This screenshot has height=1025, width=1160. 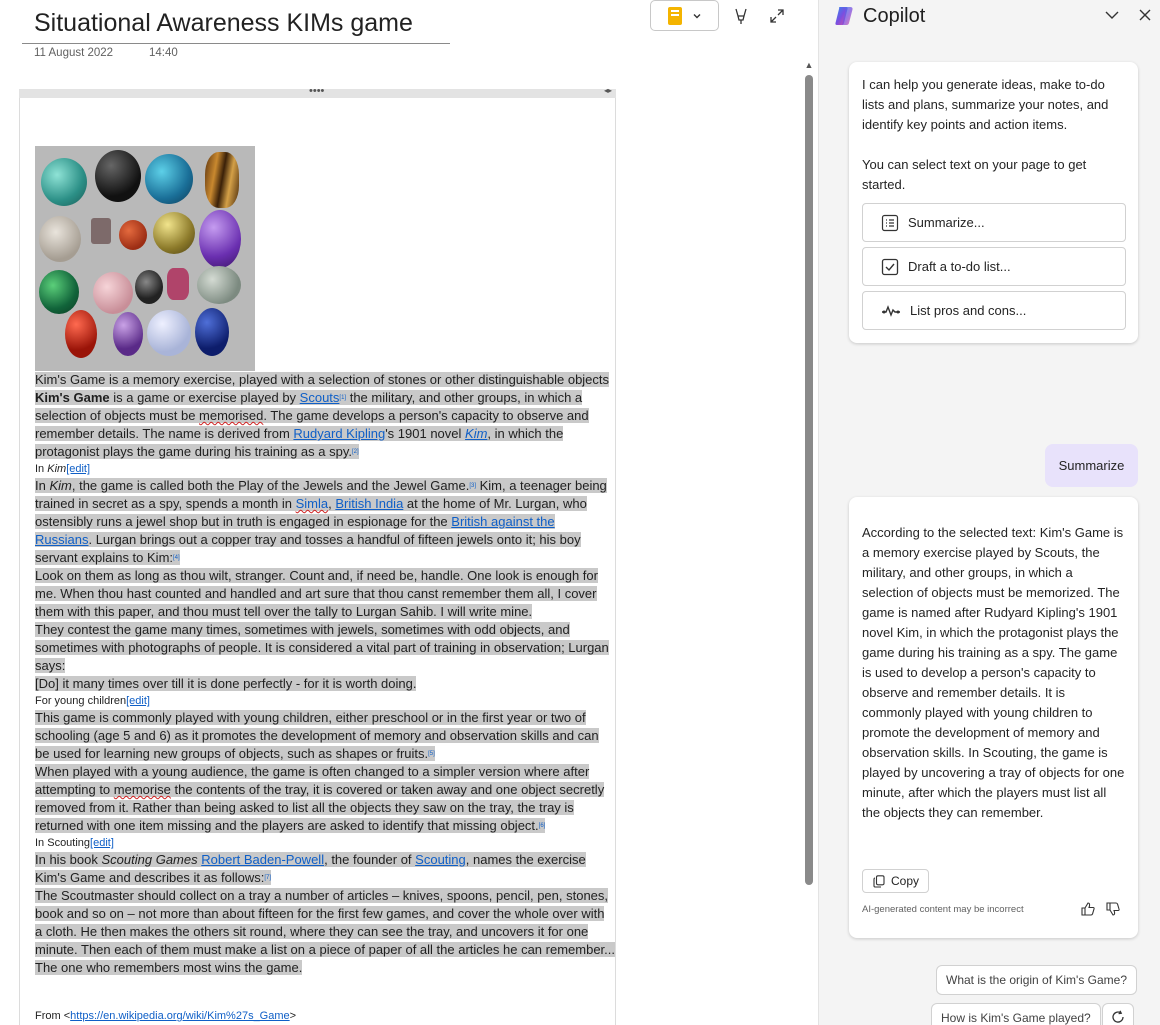 I want to click on resize-handle-icon: ◂▸, so click(x=608, y=90).